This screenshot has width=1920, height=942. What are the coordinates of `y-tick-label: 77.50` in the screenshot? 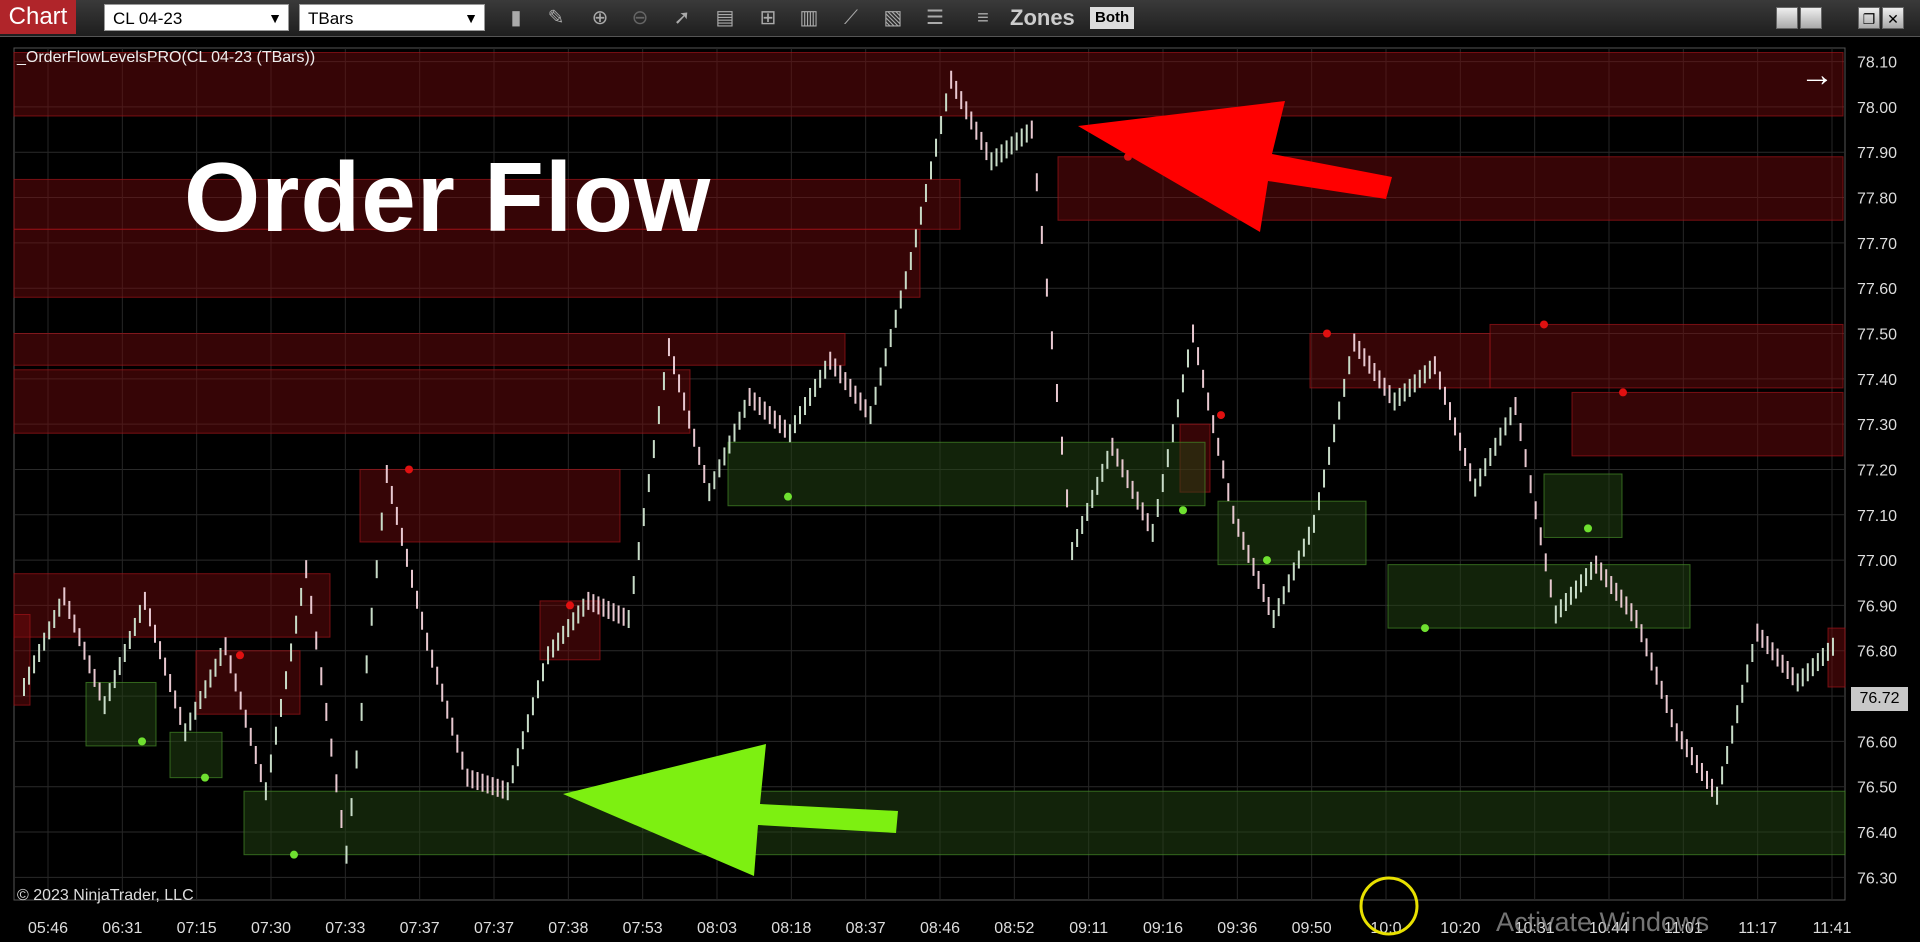 It's located at (1877, 335).